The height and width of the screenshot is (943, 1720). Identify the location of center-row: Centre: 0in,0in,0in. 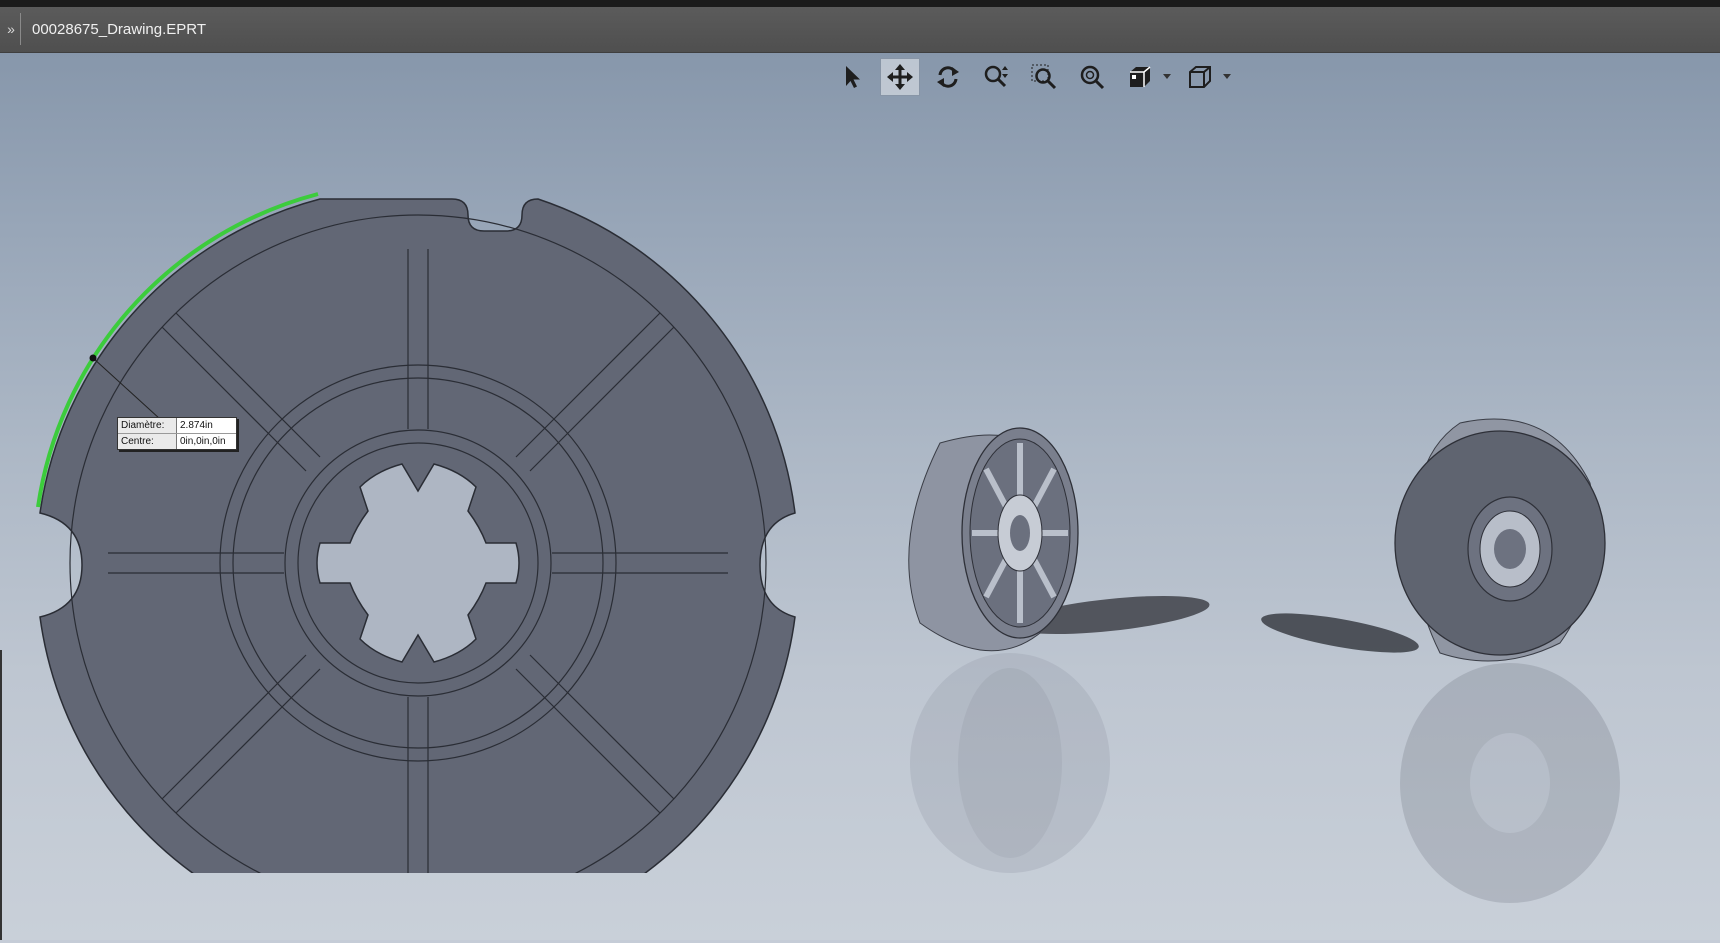
(177, 441).